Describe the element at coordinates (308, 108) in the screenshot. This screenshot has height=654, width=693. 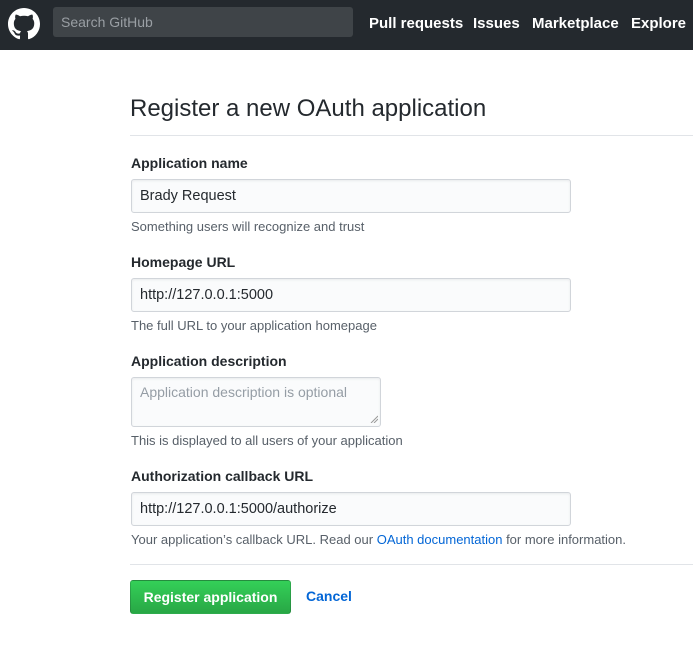
I see `page-title: Register a new OAuth application` at that location.